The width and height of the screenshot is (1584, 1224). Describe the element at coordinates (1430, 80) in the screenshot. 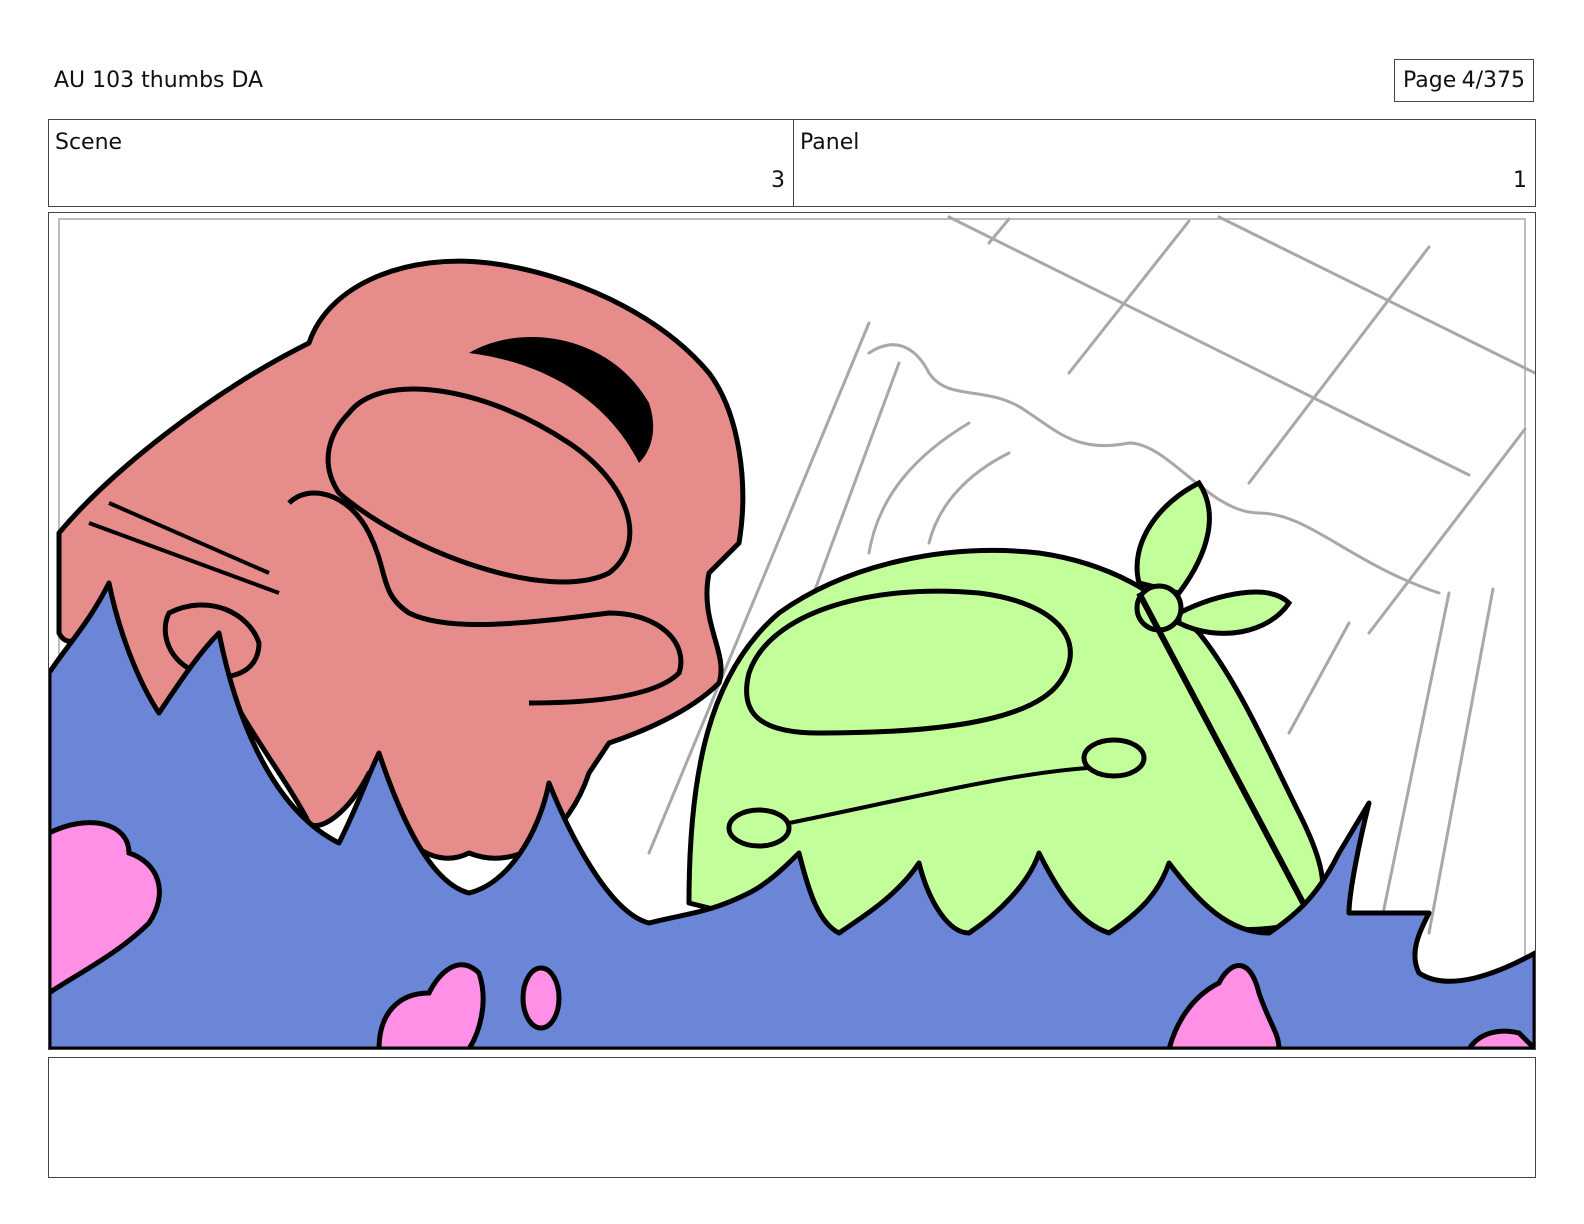

I see `page-label: Page` at that location.